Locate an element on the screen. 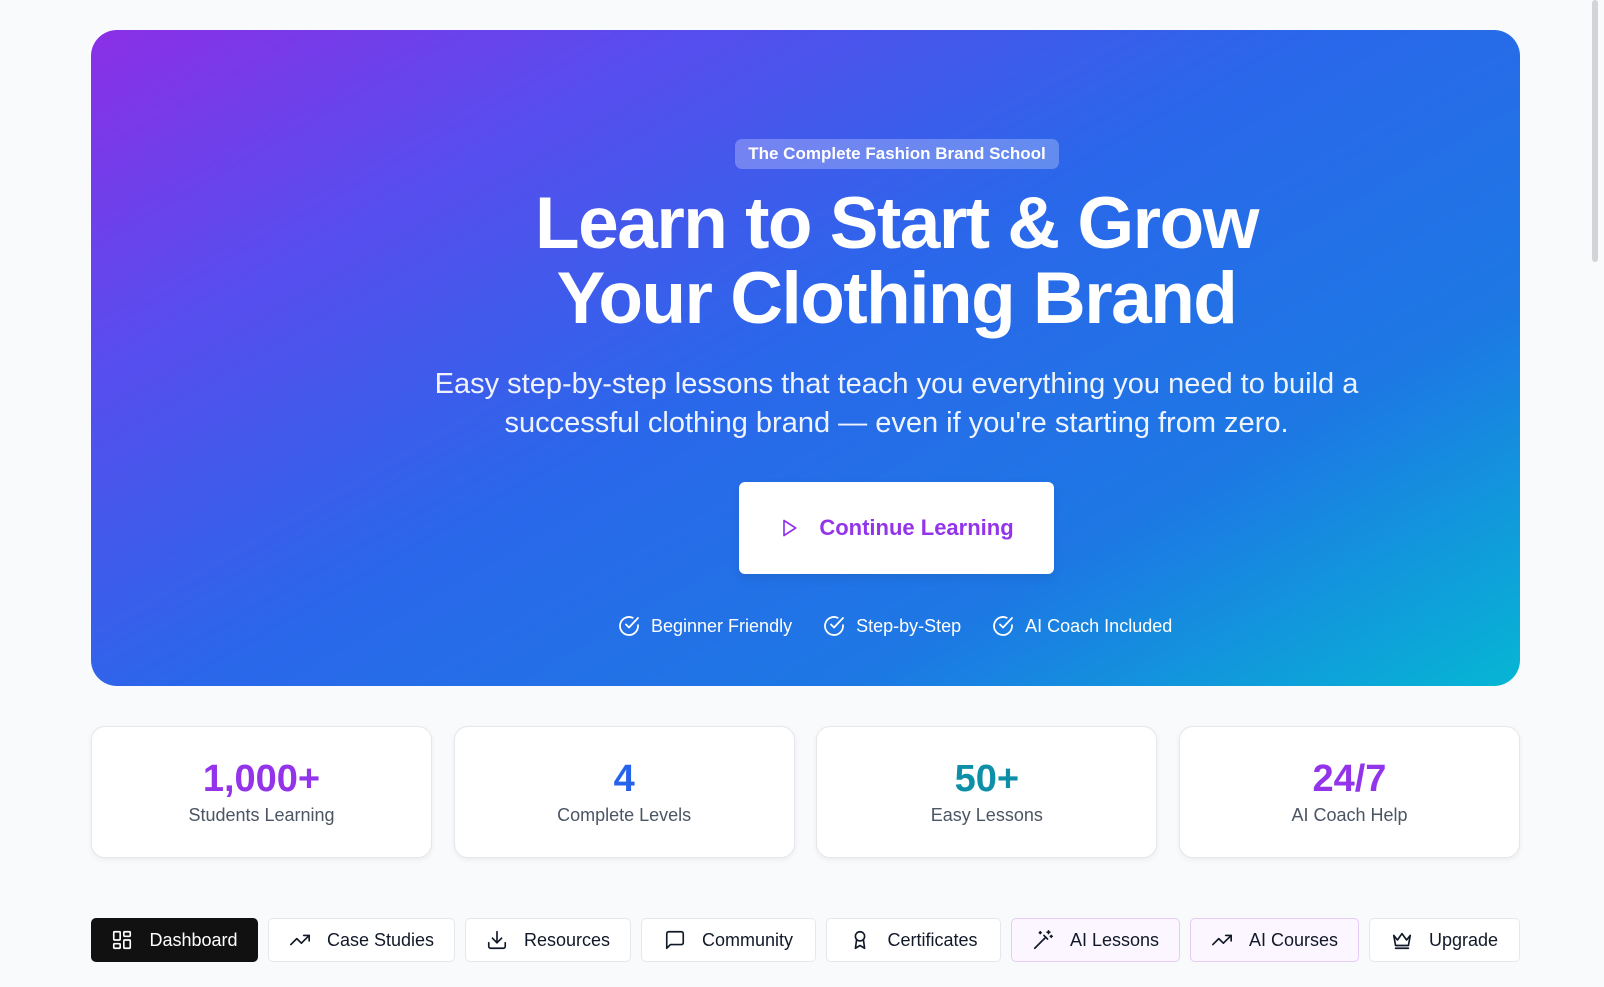 The width and height of the screenshot is (1604, 987). tab-community: Community is located at coordinates (728, 940).